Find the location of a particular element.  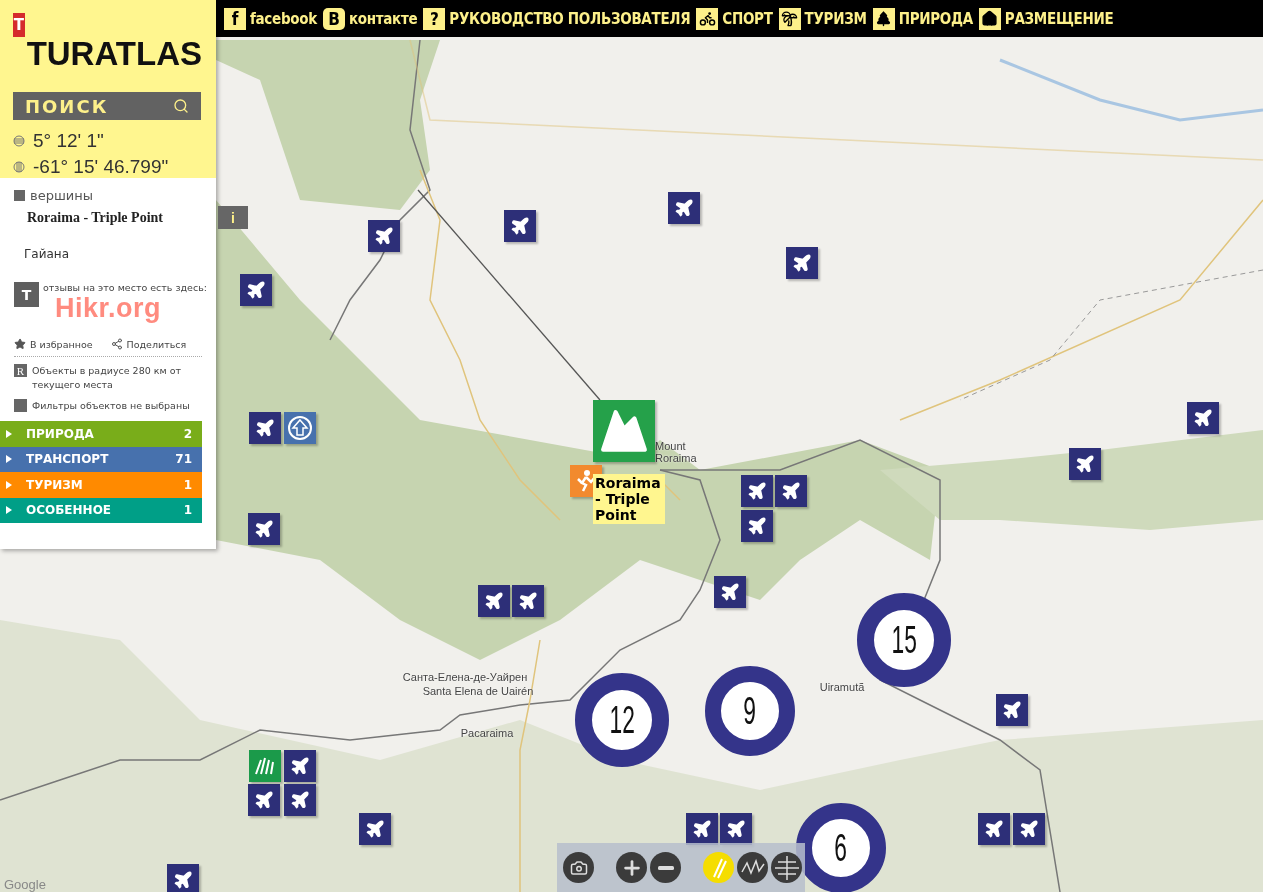

share-link: Поделиться is located at coordinates (148, 344).